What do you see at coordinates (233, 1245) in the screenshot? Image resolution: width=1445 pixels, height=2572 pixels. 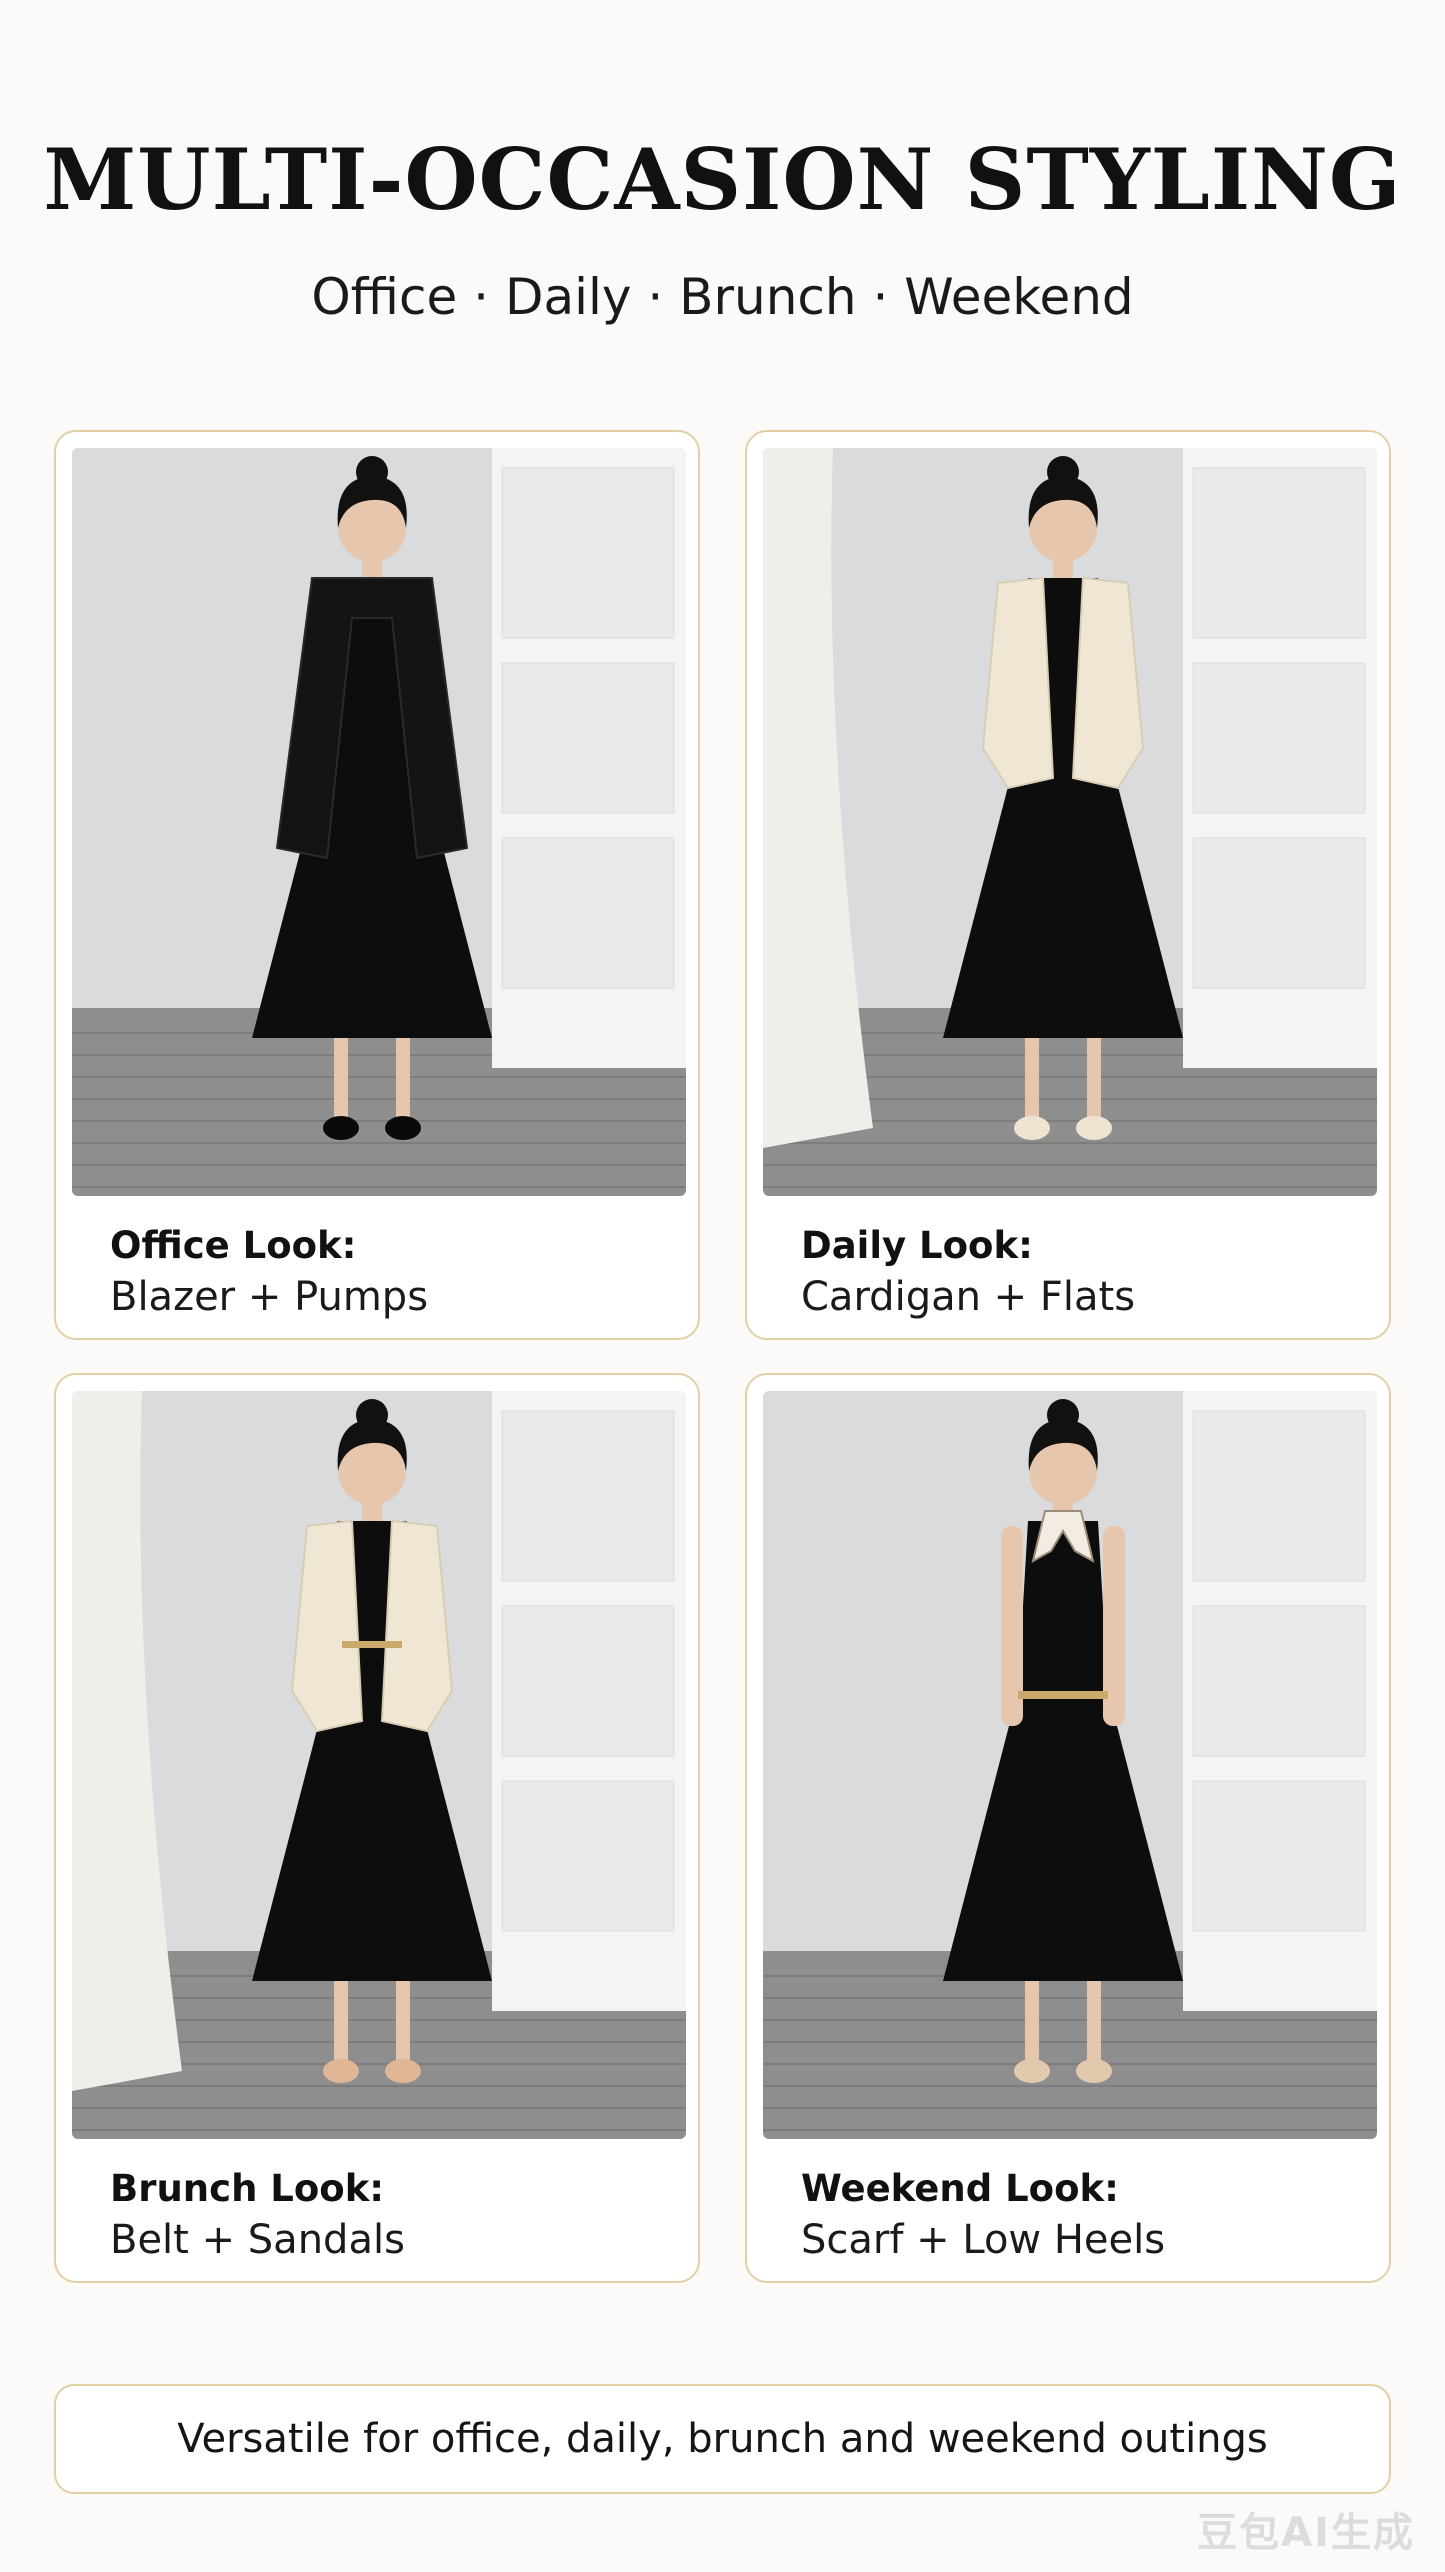 I see `look-title: Office Look:` at bounding box center [233, 1245].